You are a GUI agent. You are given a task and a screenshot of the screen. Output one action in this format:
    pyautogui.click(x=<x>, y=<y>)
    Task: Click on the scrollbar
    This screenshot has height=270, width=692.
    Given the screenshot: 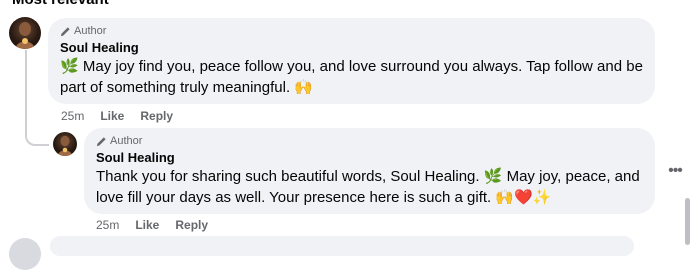 What is the action you would take?
    pyautogui.click(x=687, y=221)
    